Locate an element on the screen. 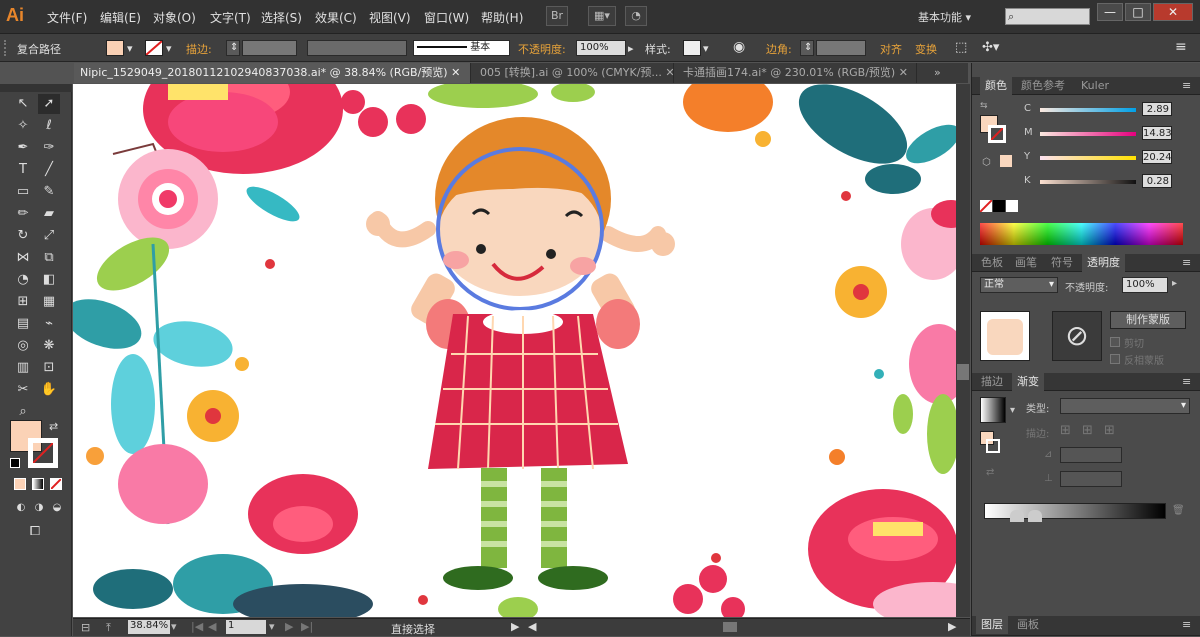  artboard-tool-icon: ⊡ is located at coordinates (49, 368).